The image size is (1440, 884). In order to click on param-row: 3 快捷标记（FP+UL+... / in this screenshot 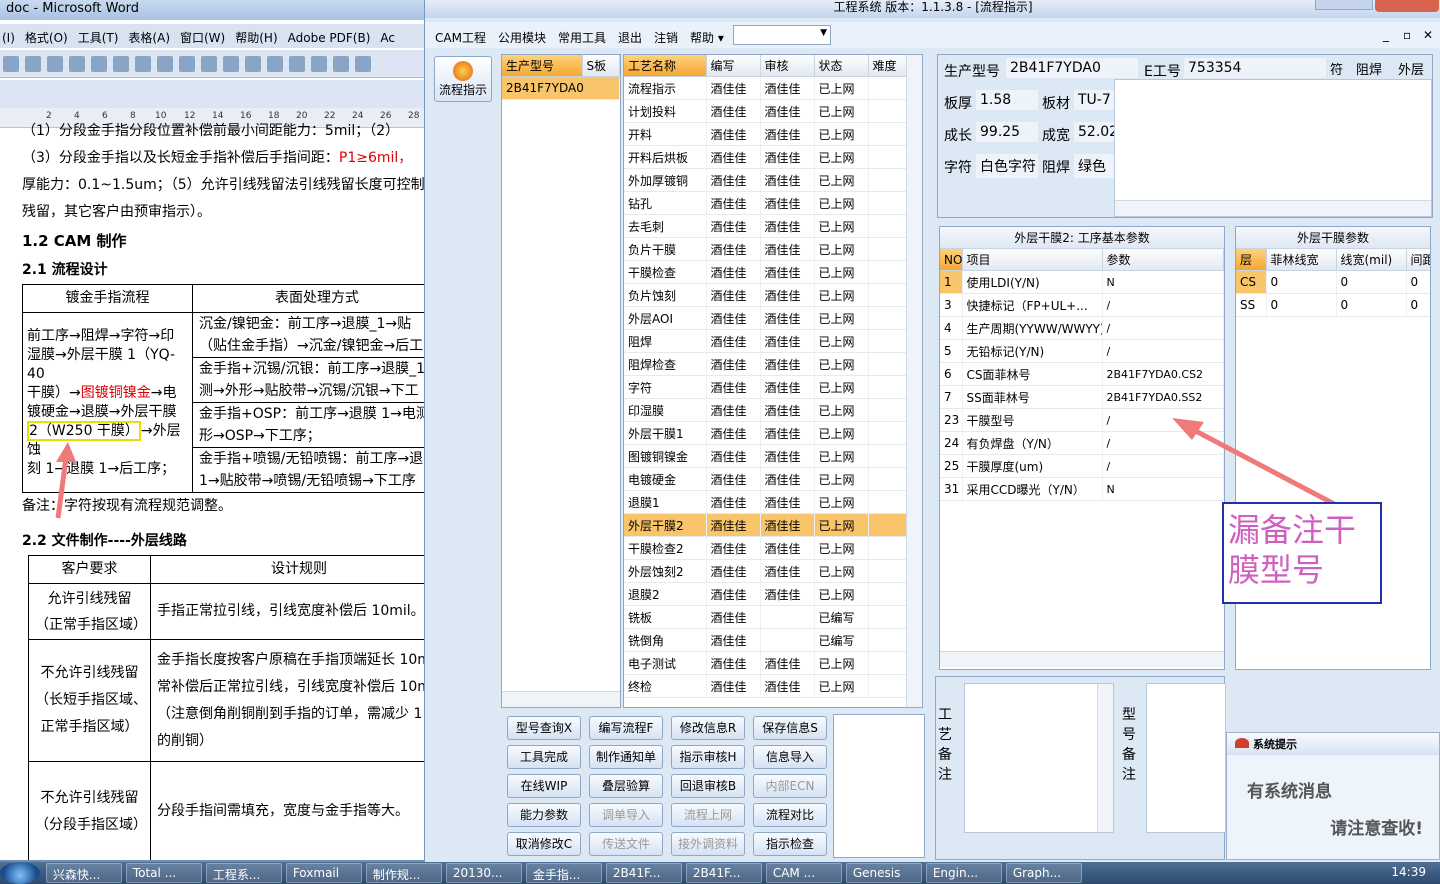, I will do `click(1082, 305)`.